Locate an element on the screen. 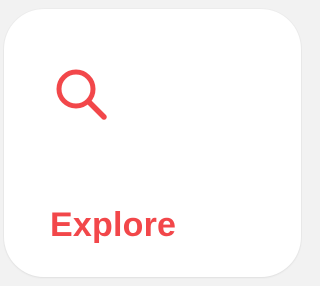  tile-label: Explore is located at coordinates (113, 225).